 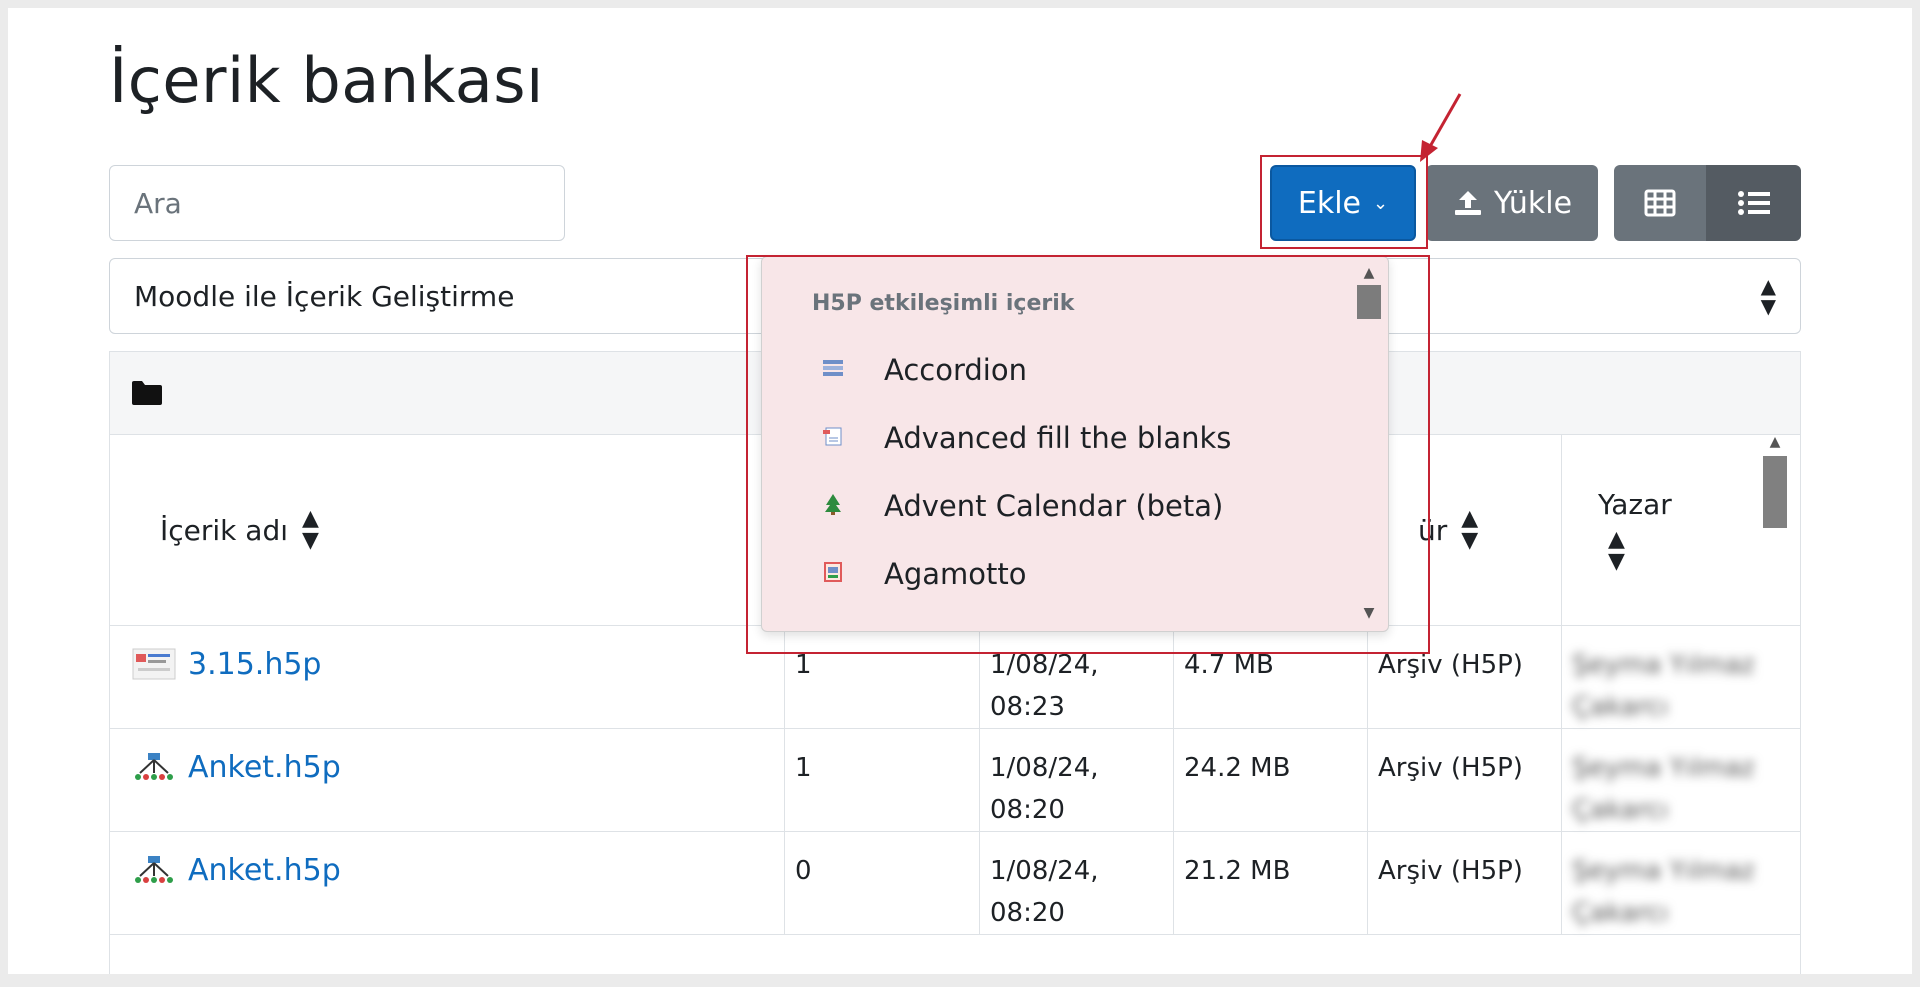 I want to click on list-view-button, so click(x=1753, y=203).